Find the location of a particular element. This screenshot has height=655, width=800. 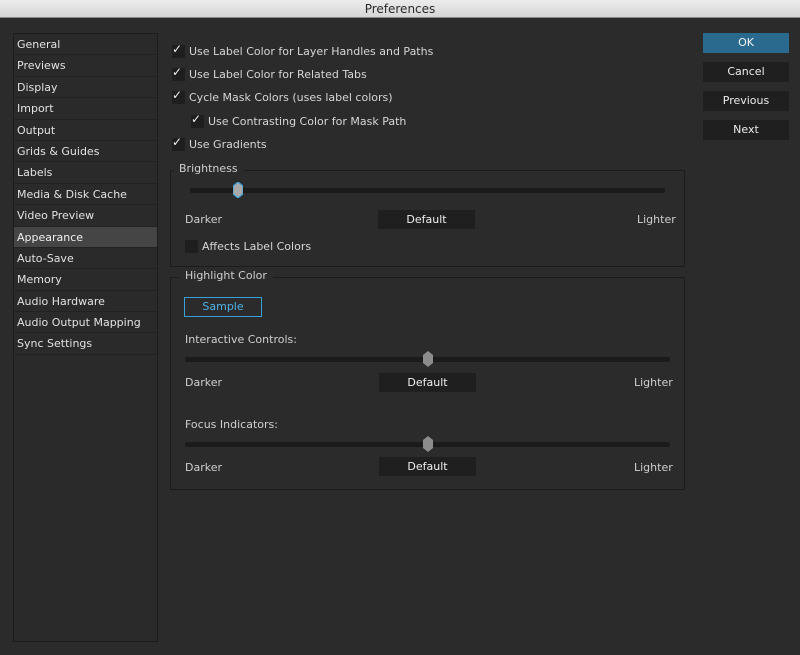

checkbox-label: Use Contrasting Color for Mask Path is located at coordinates (307, 121).